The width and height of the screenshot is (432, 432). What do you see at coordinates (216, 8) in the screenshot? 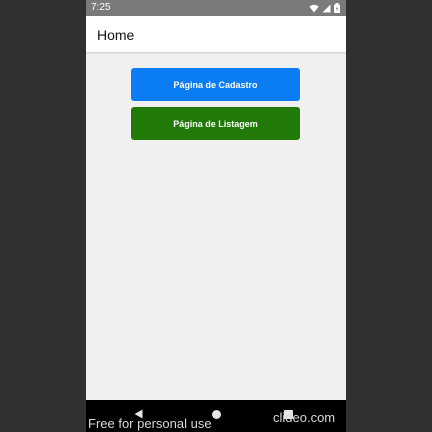
I see `status-bar: 7:25` at bounding box center [216, 8].